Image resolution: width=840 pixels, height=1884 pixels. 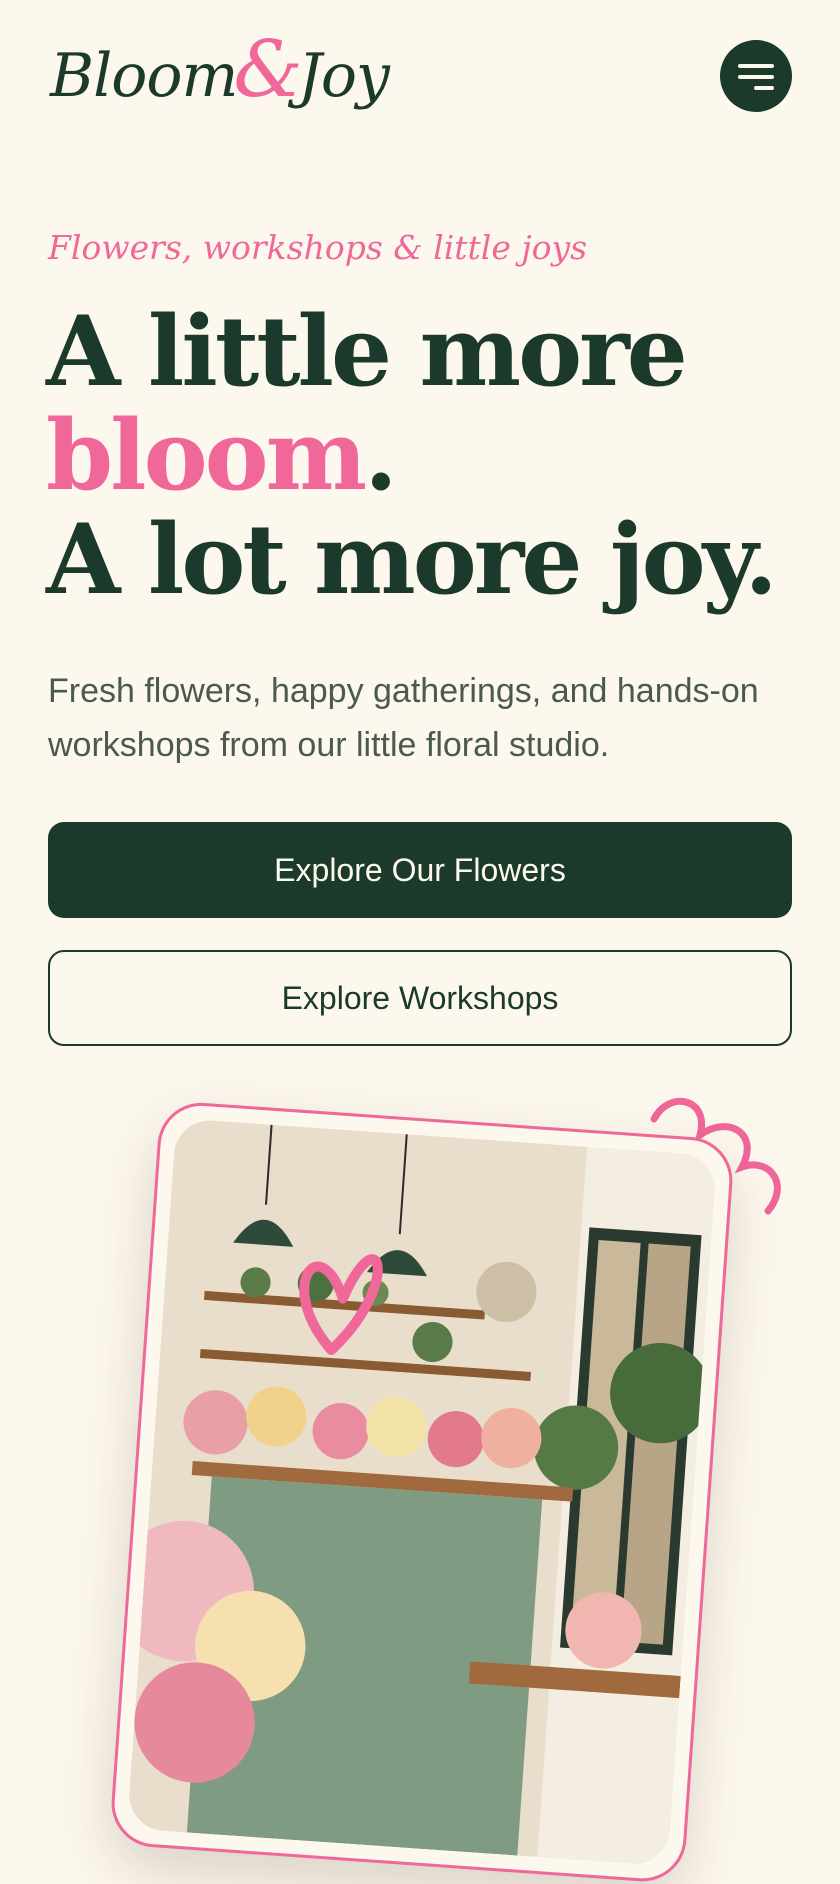 I want to click on explore-workshops-button: Explore Workshops, so click(x=420, y=998).